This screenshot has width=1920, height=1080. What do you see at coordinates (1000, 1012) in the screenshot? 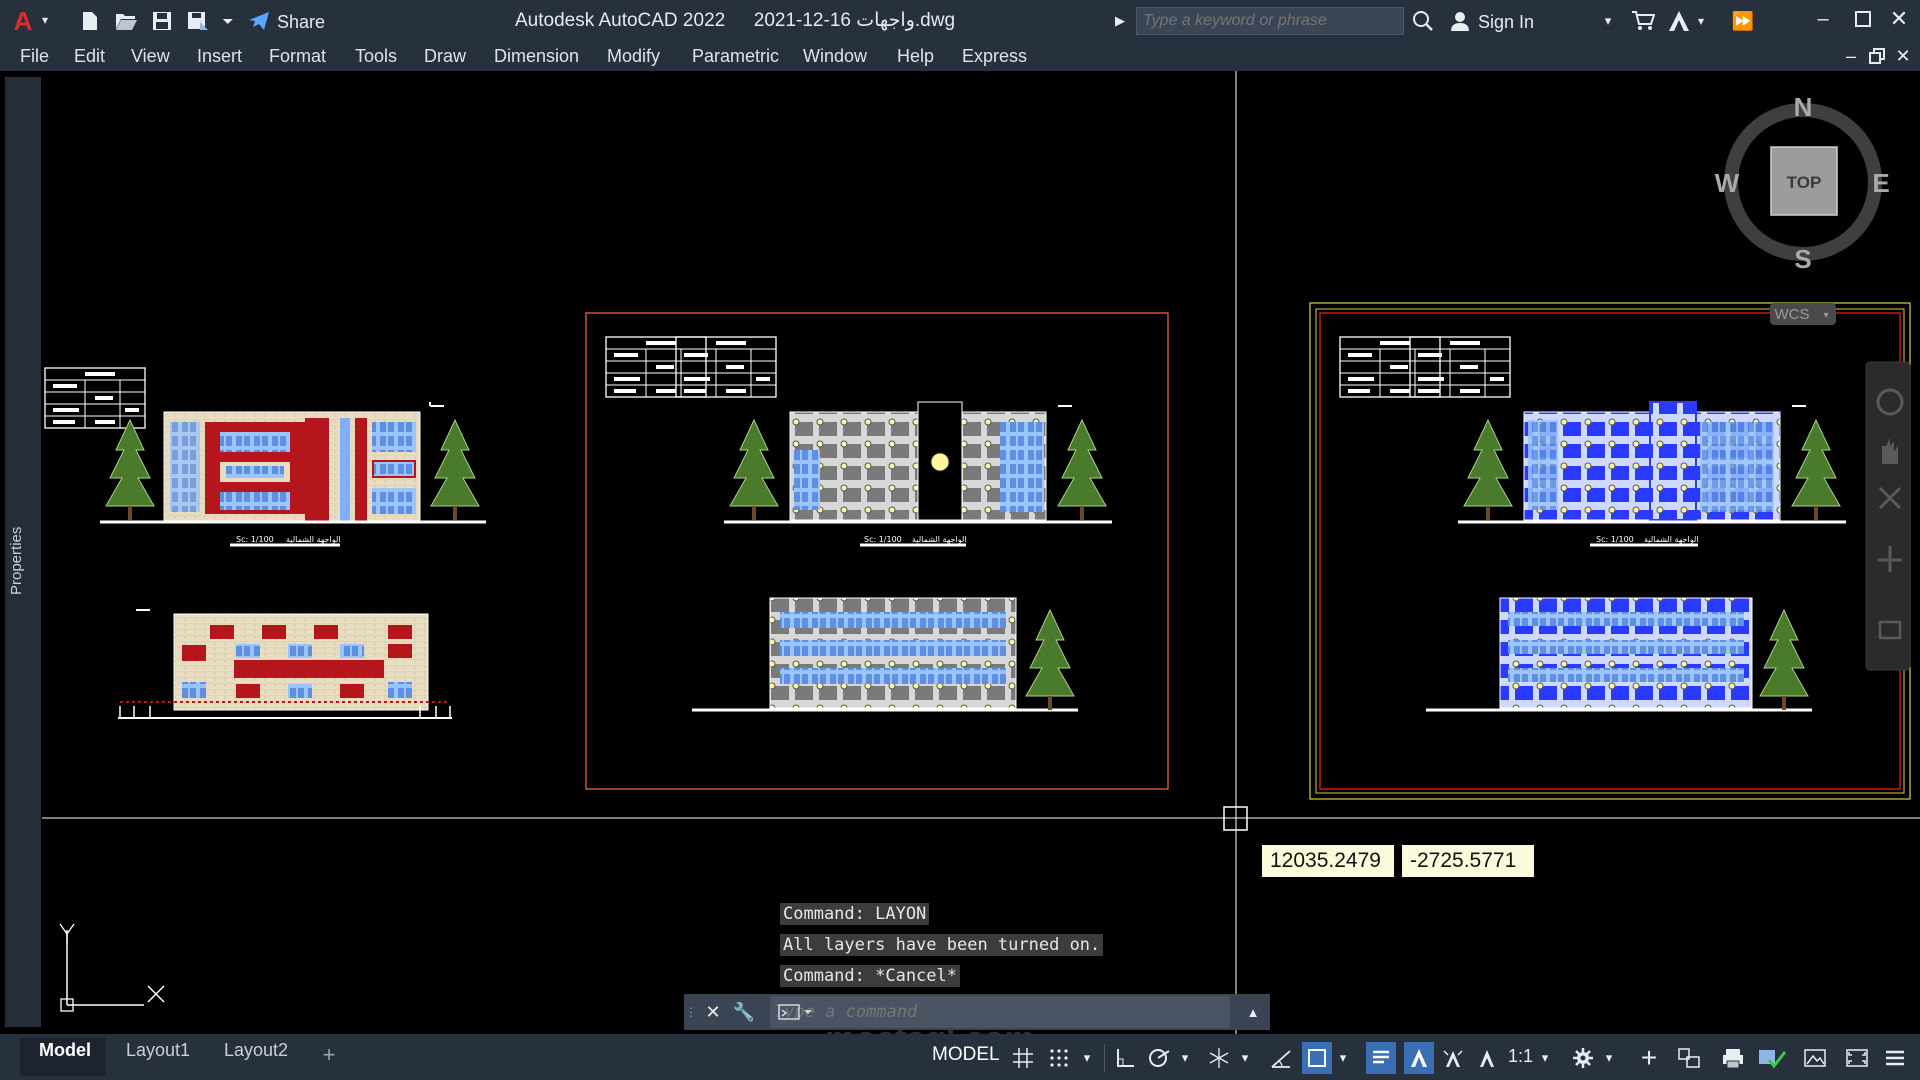
I see `command-input` at bounding box center [1000, 1012].